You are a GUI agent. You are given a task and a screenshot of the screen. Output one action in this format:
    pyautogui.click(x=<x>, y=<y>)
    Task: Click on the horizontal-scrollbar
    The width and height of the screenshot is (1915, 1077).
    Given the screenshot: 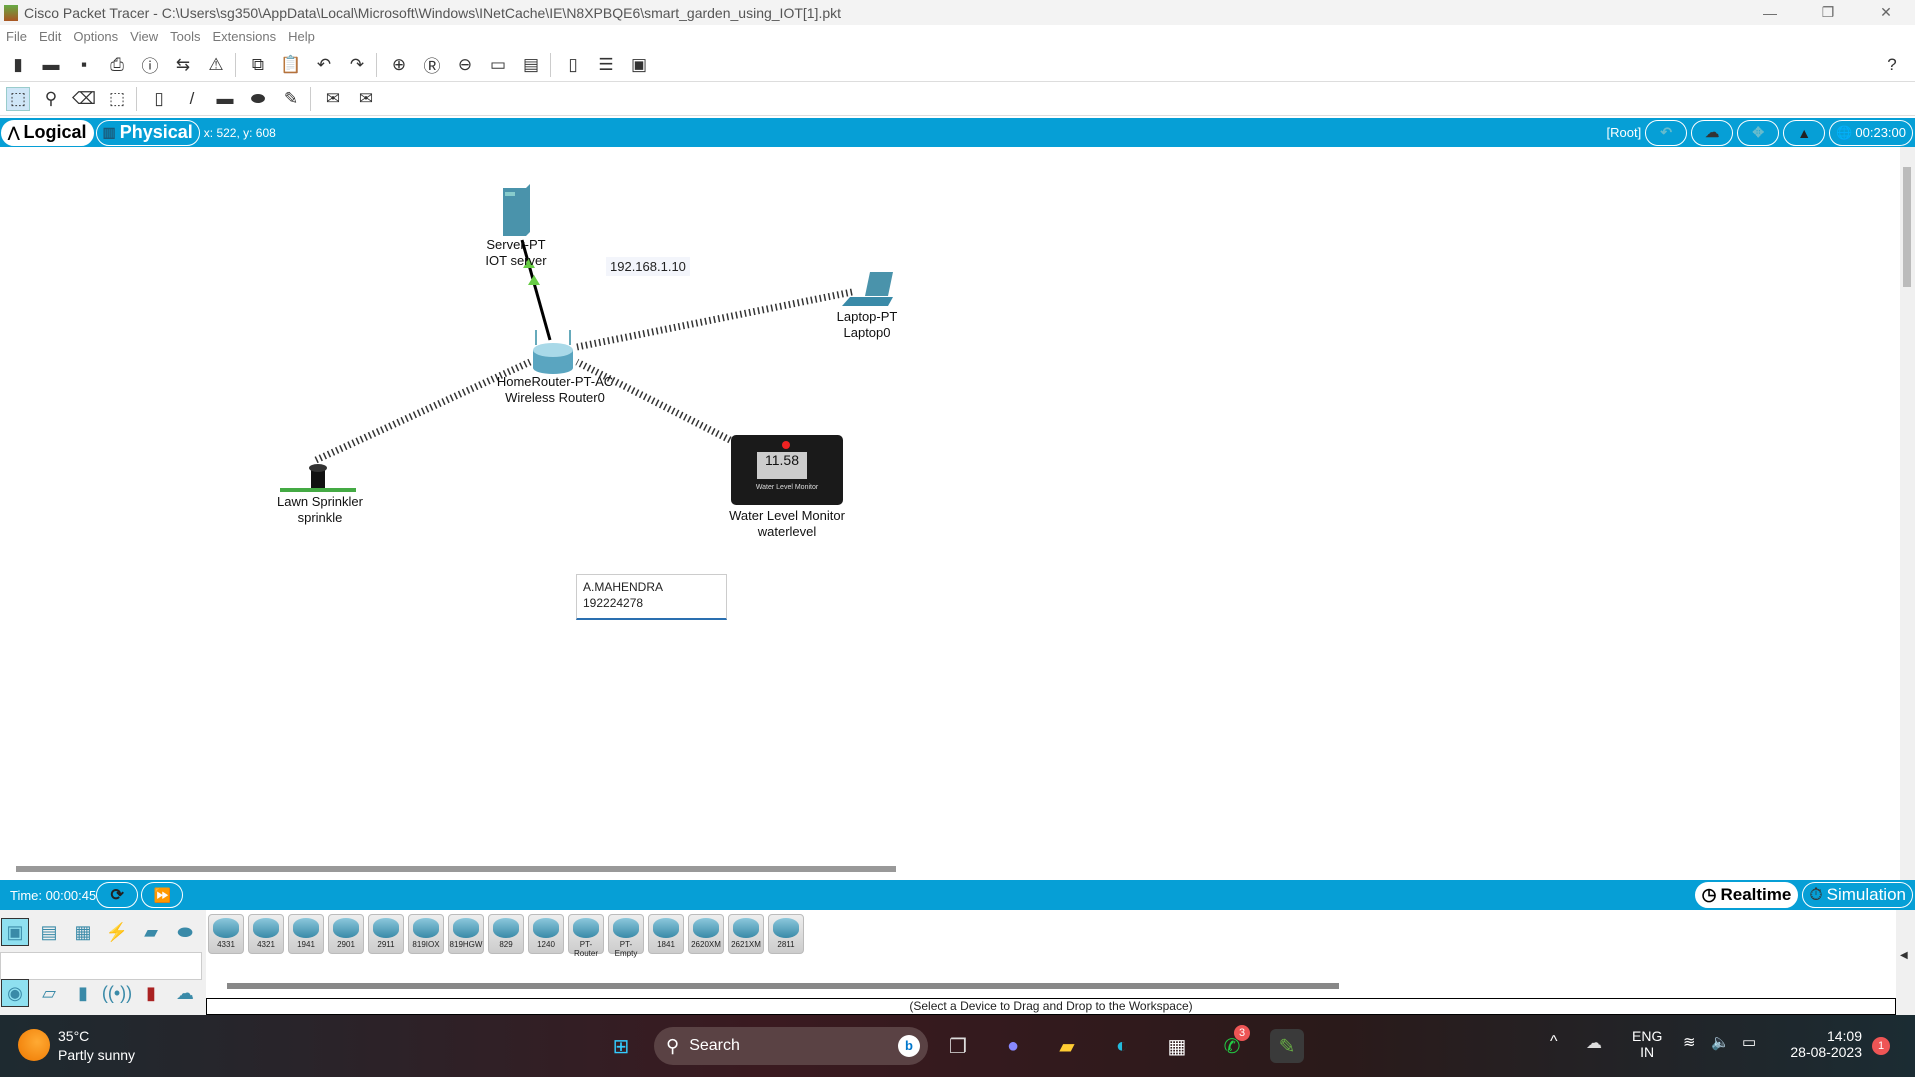 What is the action you would take?
    pyautogui.click(x=456, y=869)
    